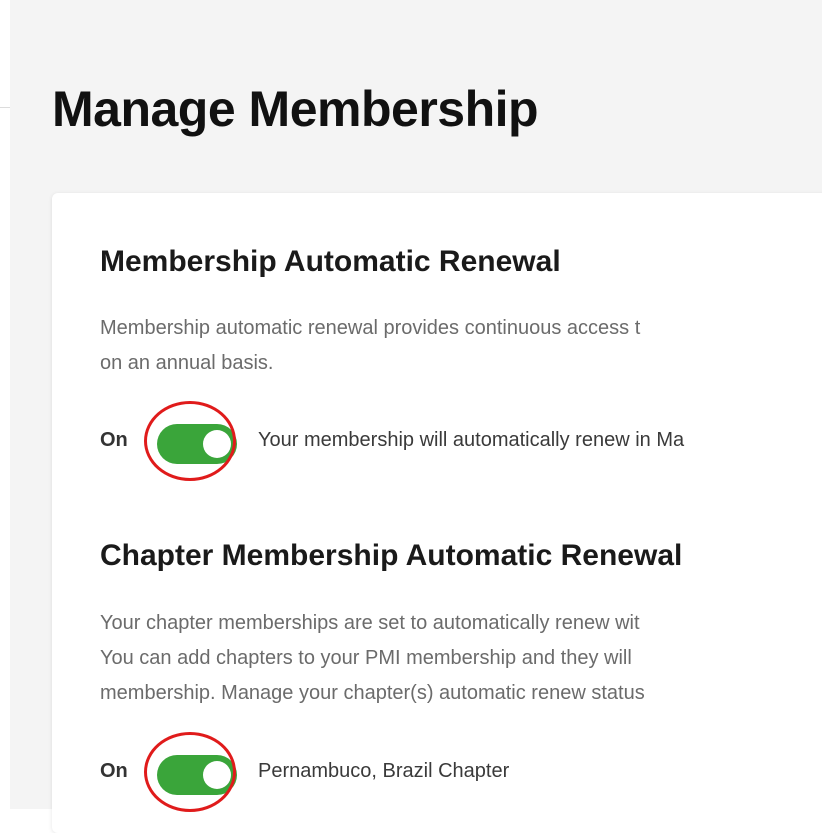 The height and width of the screenshot is (833, 822). What do you see at coordinates (384, 771) in the screenshot?
I see `chapter-name: Pernambuco, Brazil Chapter` at bounding box center [384, 771].